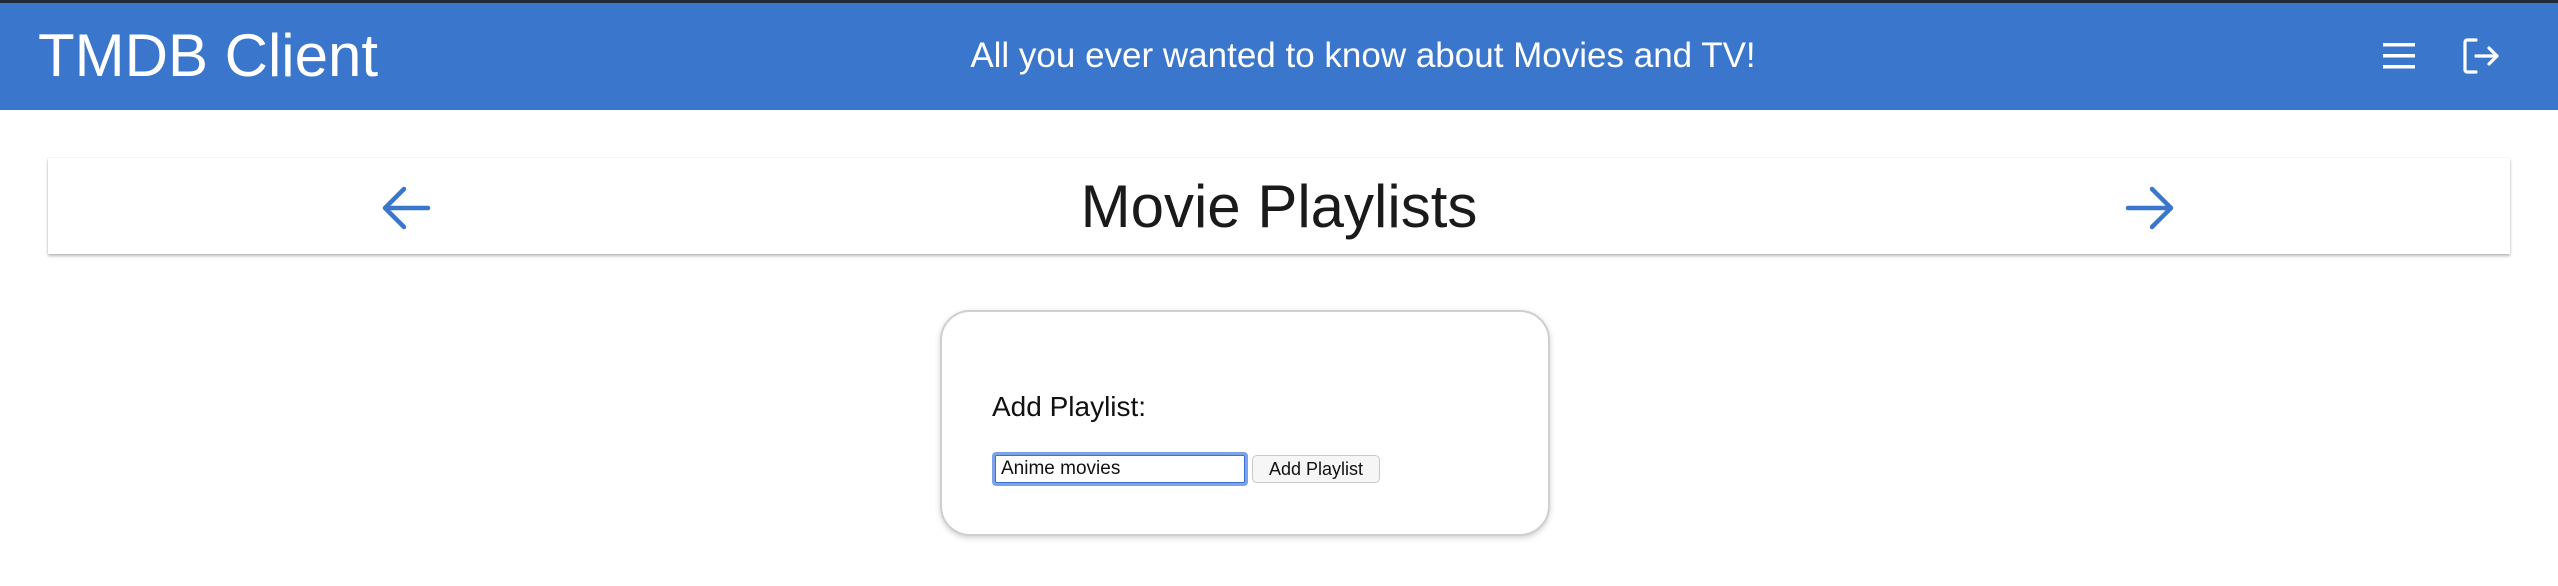 This screenshot has width=2558, height=586. I want to click on arrow-right-icon, so click(2150, 208).